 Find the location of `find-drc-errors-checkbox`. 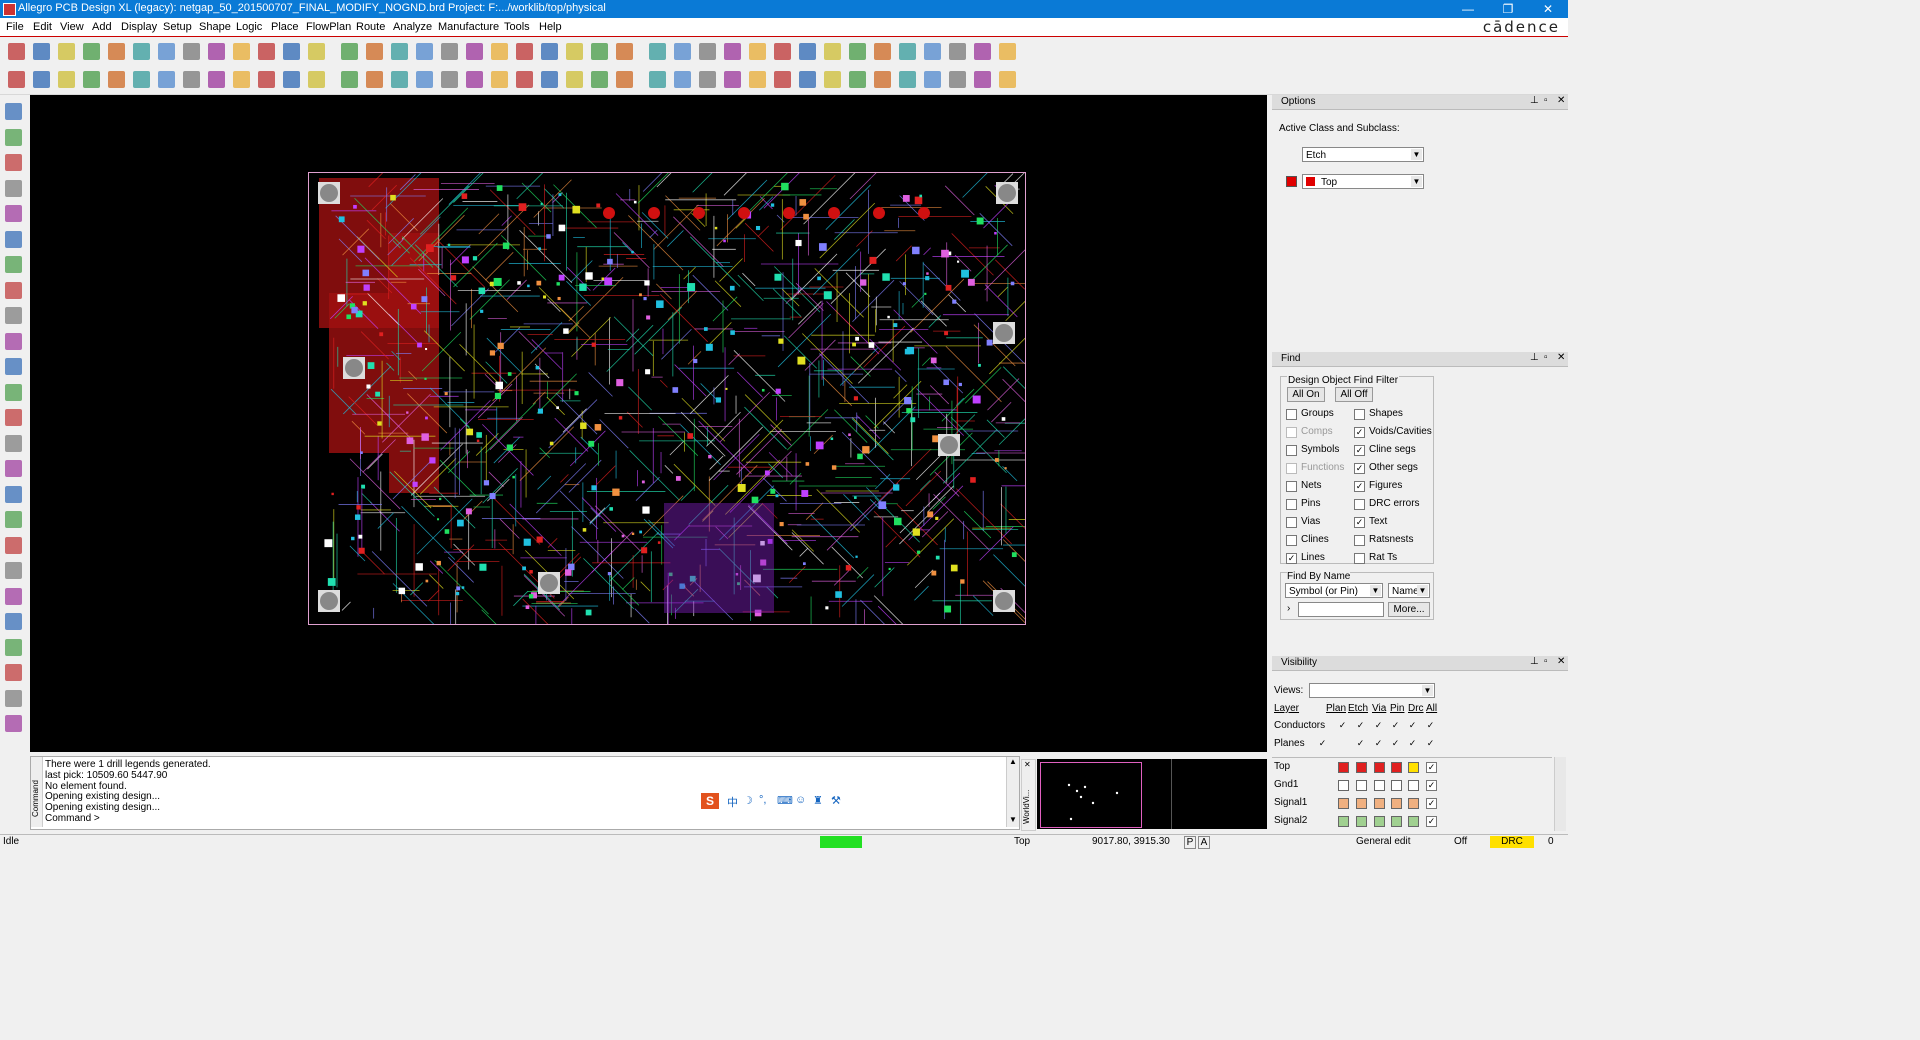

find-drc-errors-checkbox is located at coordinates (1359, 504).